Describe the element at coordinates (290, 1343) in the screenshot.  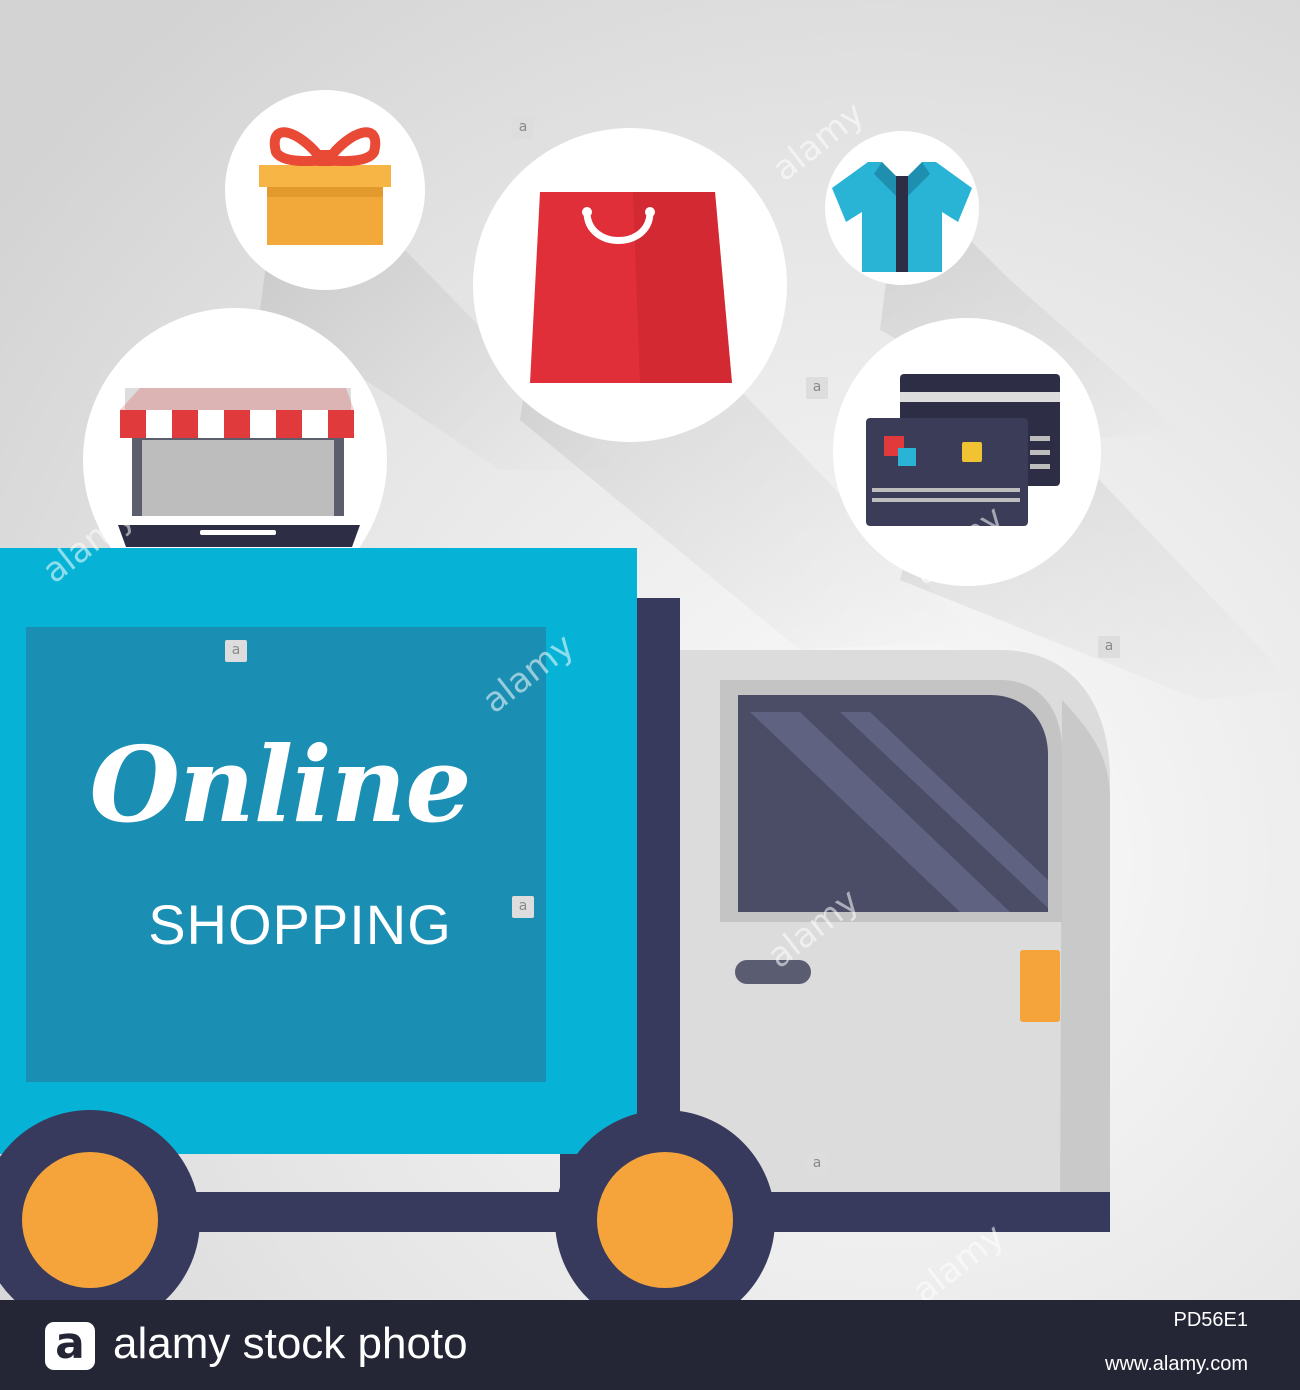
I see `stock-bar-text: alamy stock photo` at that location.